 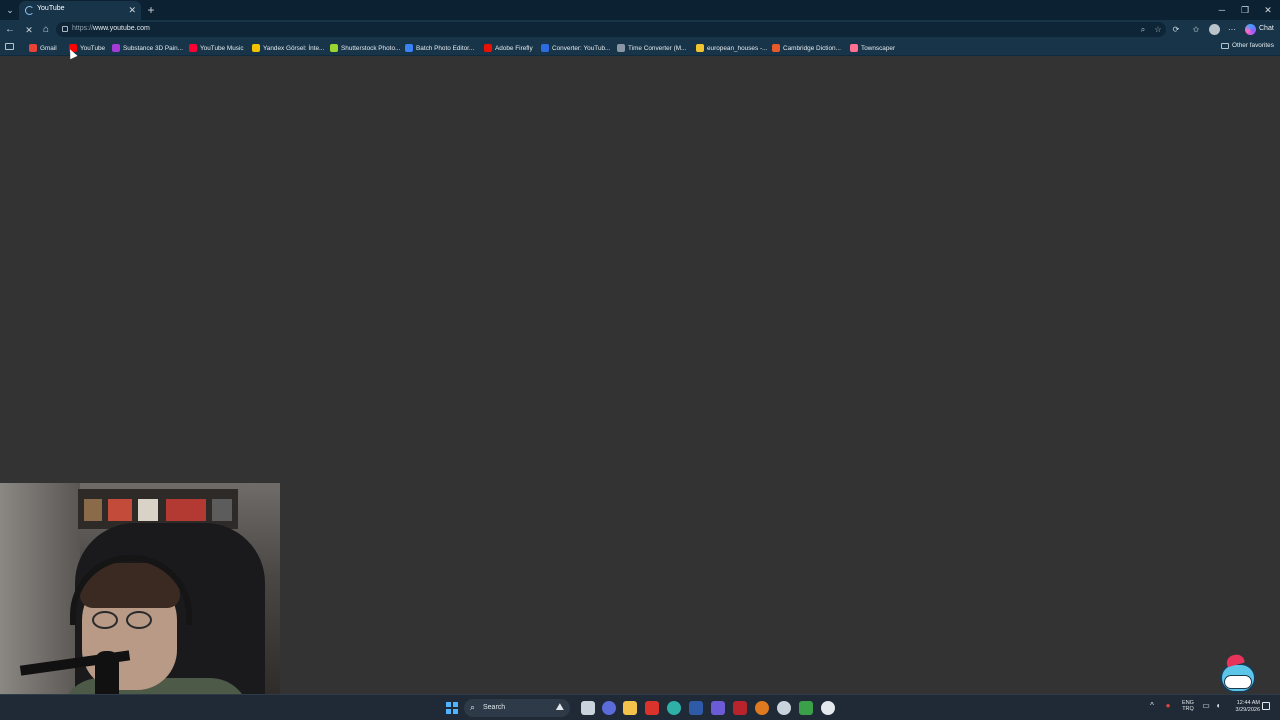 What do you see at coordinates (1176, 29) in the screenshot?
I see `browser-essentials-icon: ⟳` at bounding box center [1176, 29].